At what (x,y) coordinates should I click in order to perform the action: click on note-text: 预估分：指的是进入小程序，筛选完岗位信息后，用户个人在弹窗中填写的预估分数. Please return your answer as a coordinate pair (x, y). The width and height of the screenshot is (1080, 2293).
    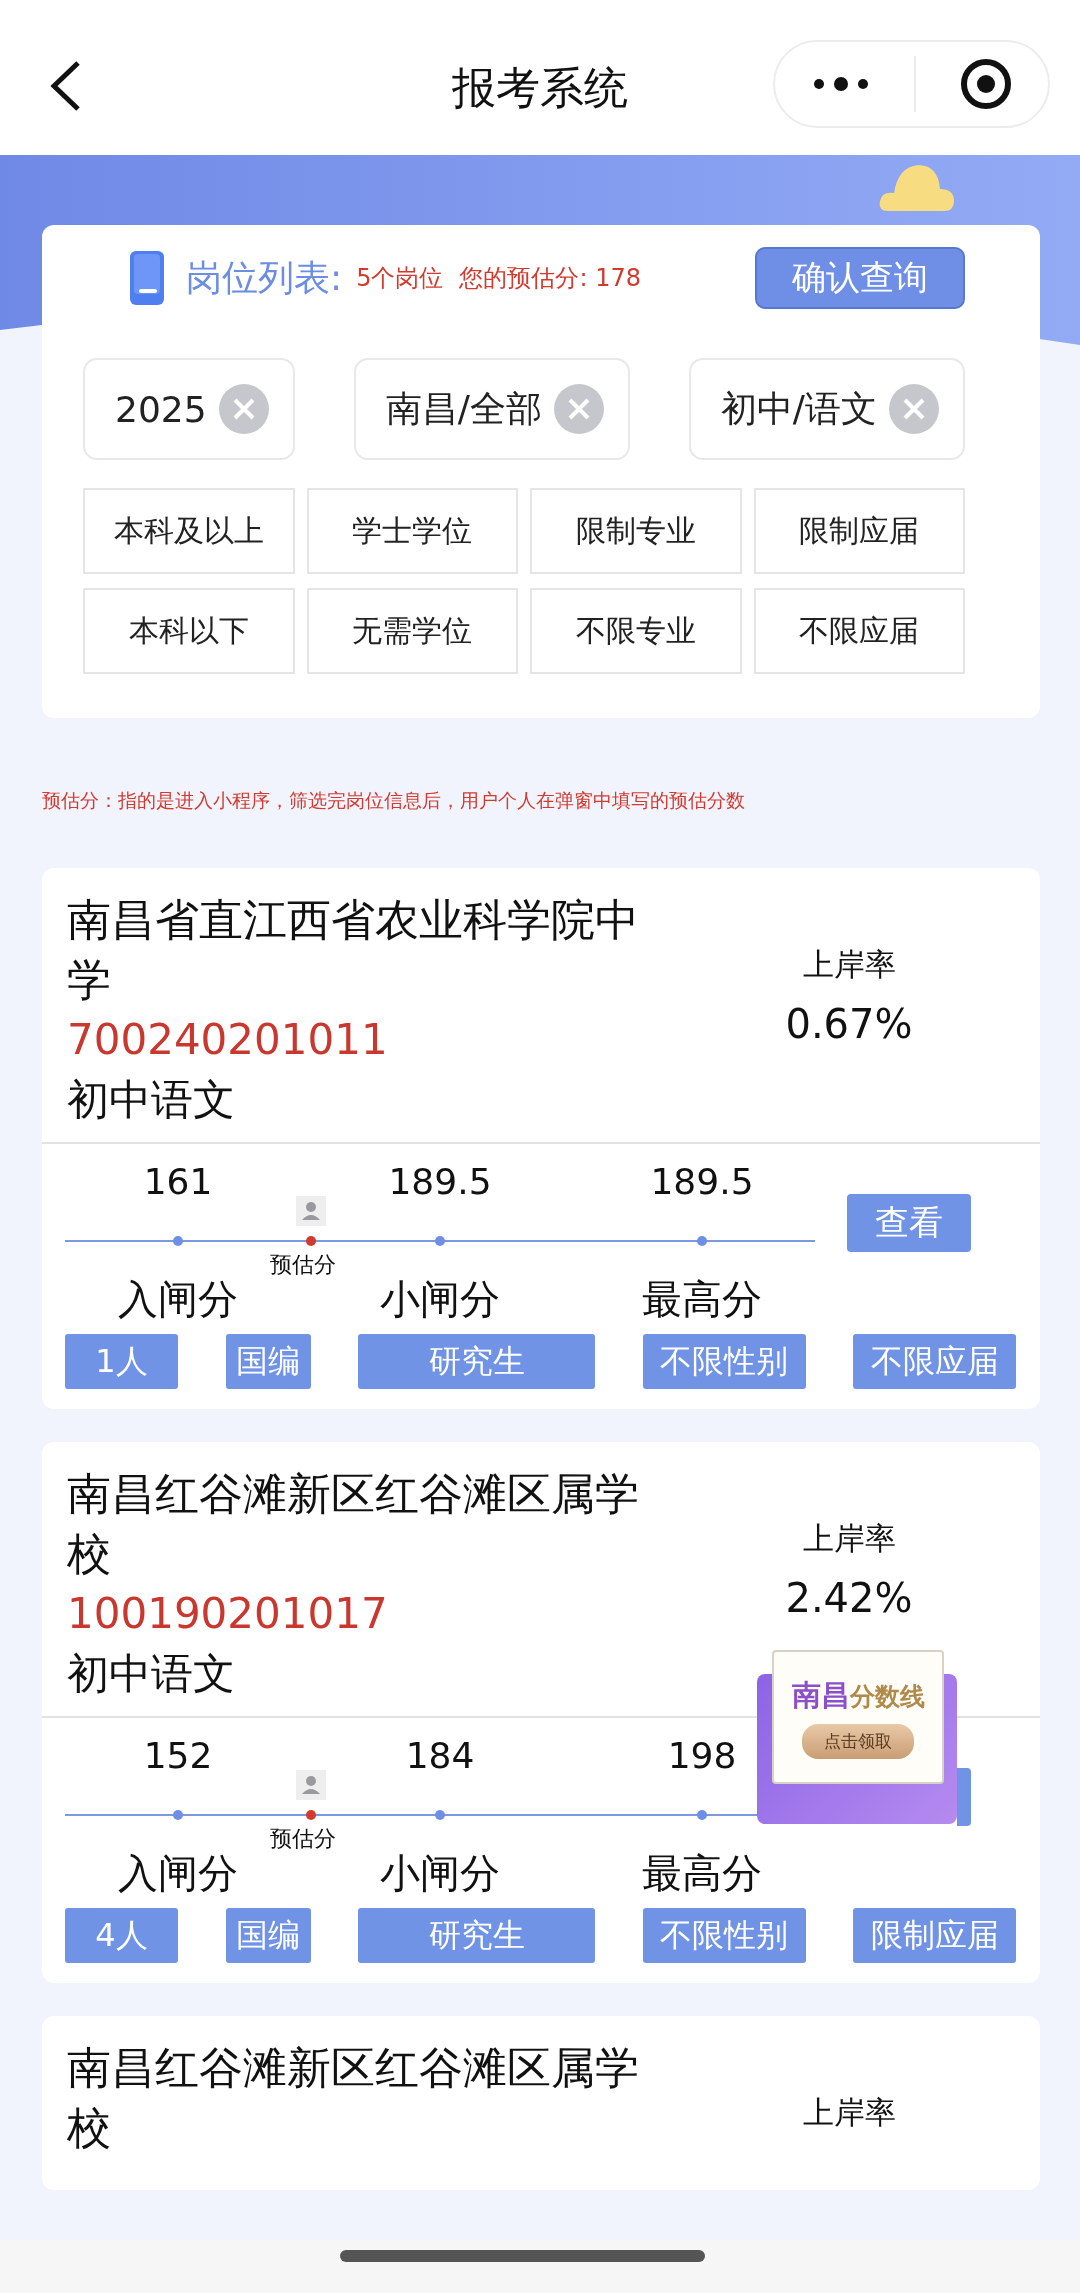
    Looking at the image, I should click on (394, 800).